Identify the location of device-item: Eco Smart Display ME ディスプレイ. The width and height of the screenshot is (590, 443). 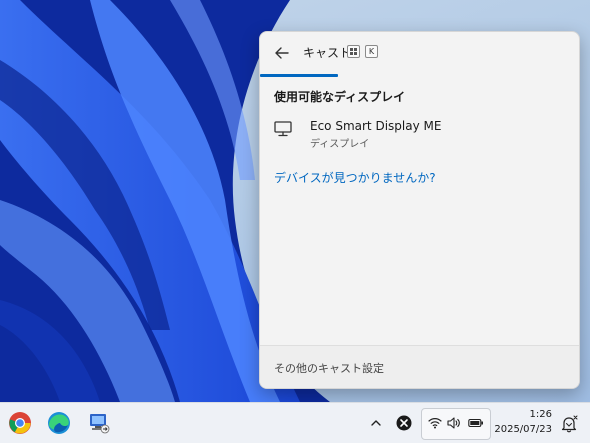
(419, 133).